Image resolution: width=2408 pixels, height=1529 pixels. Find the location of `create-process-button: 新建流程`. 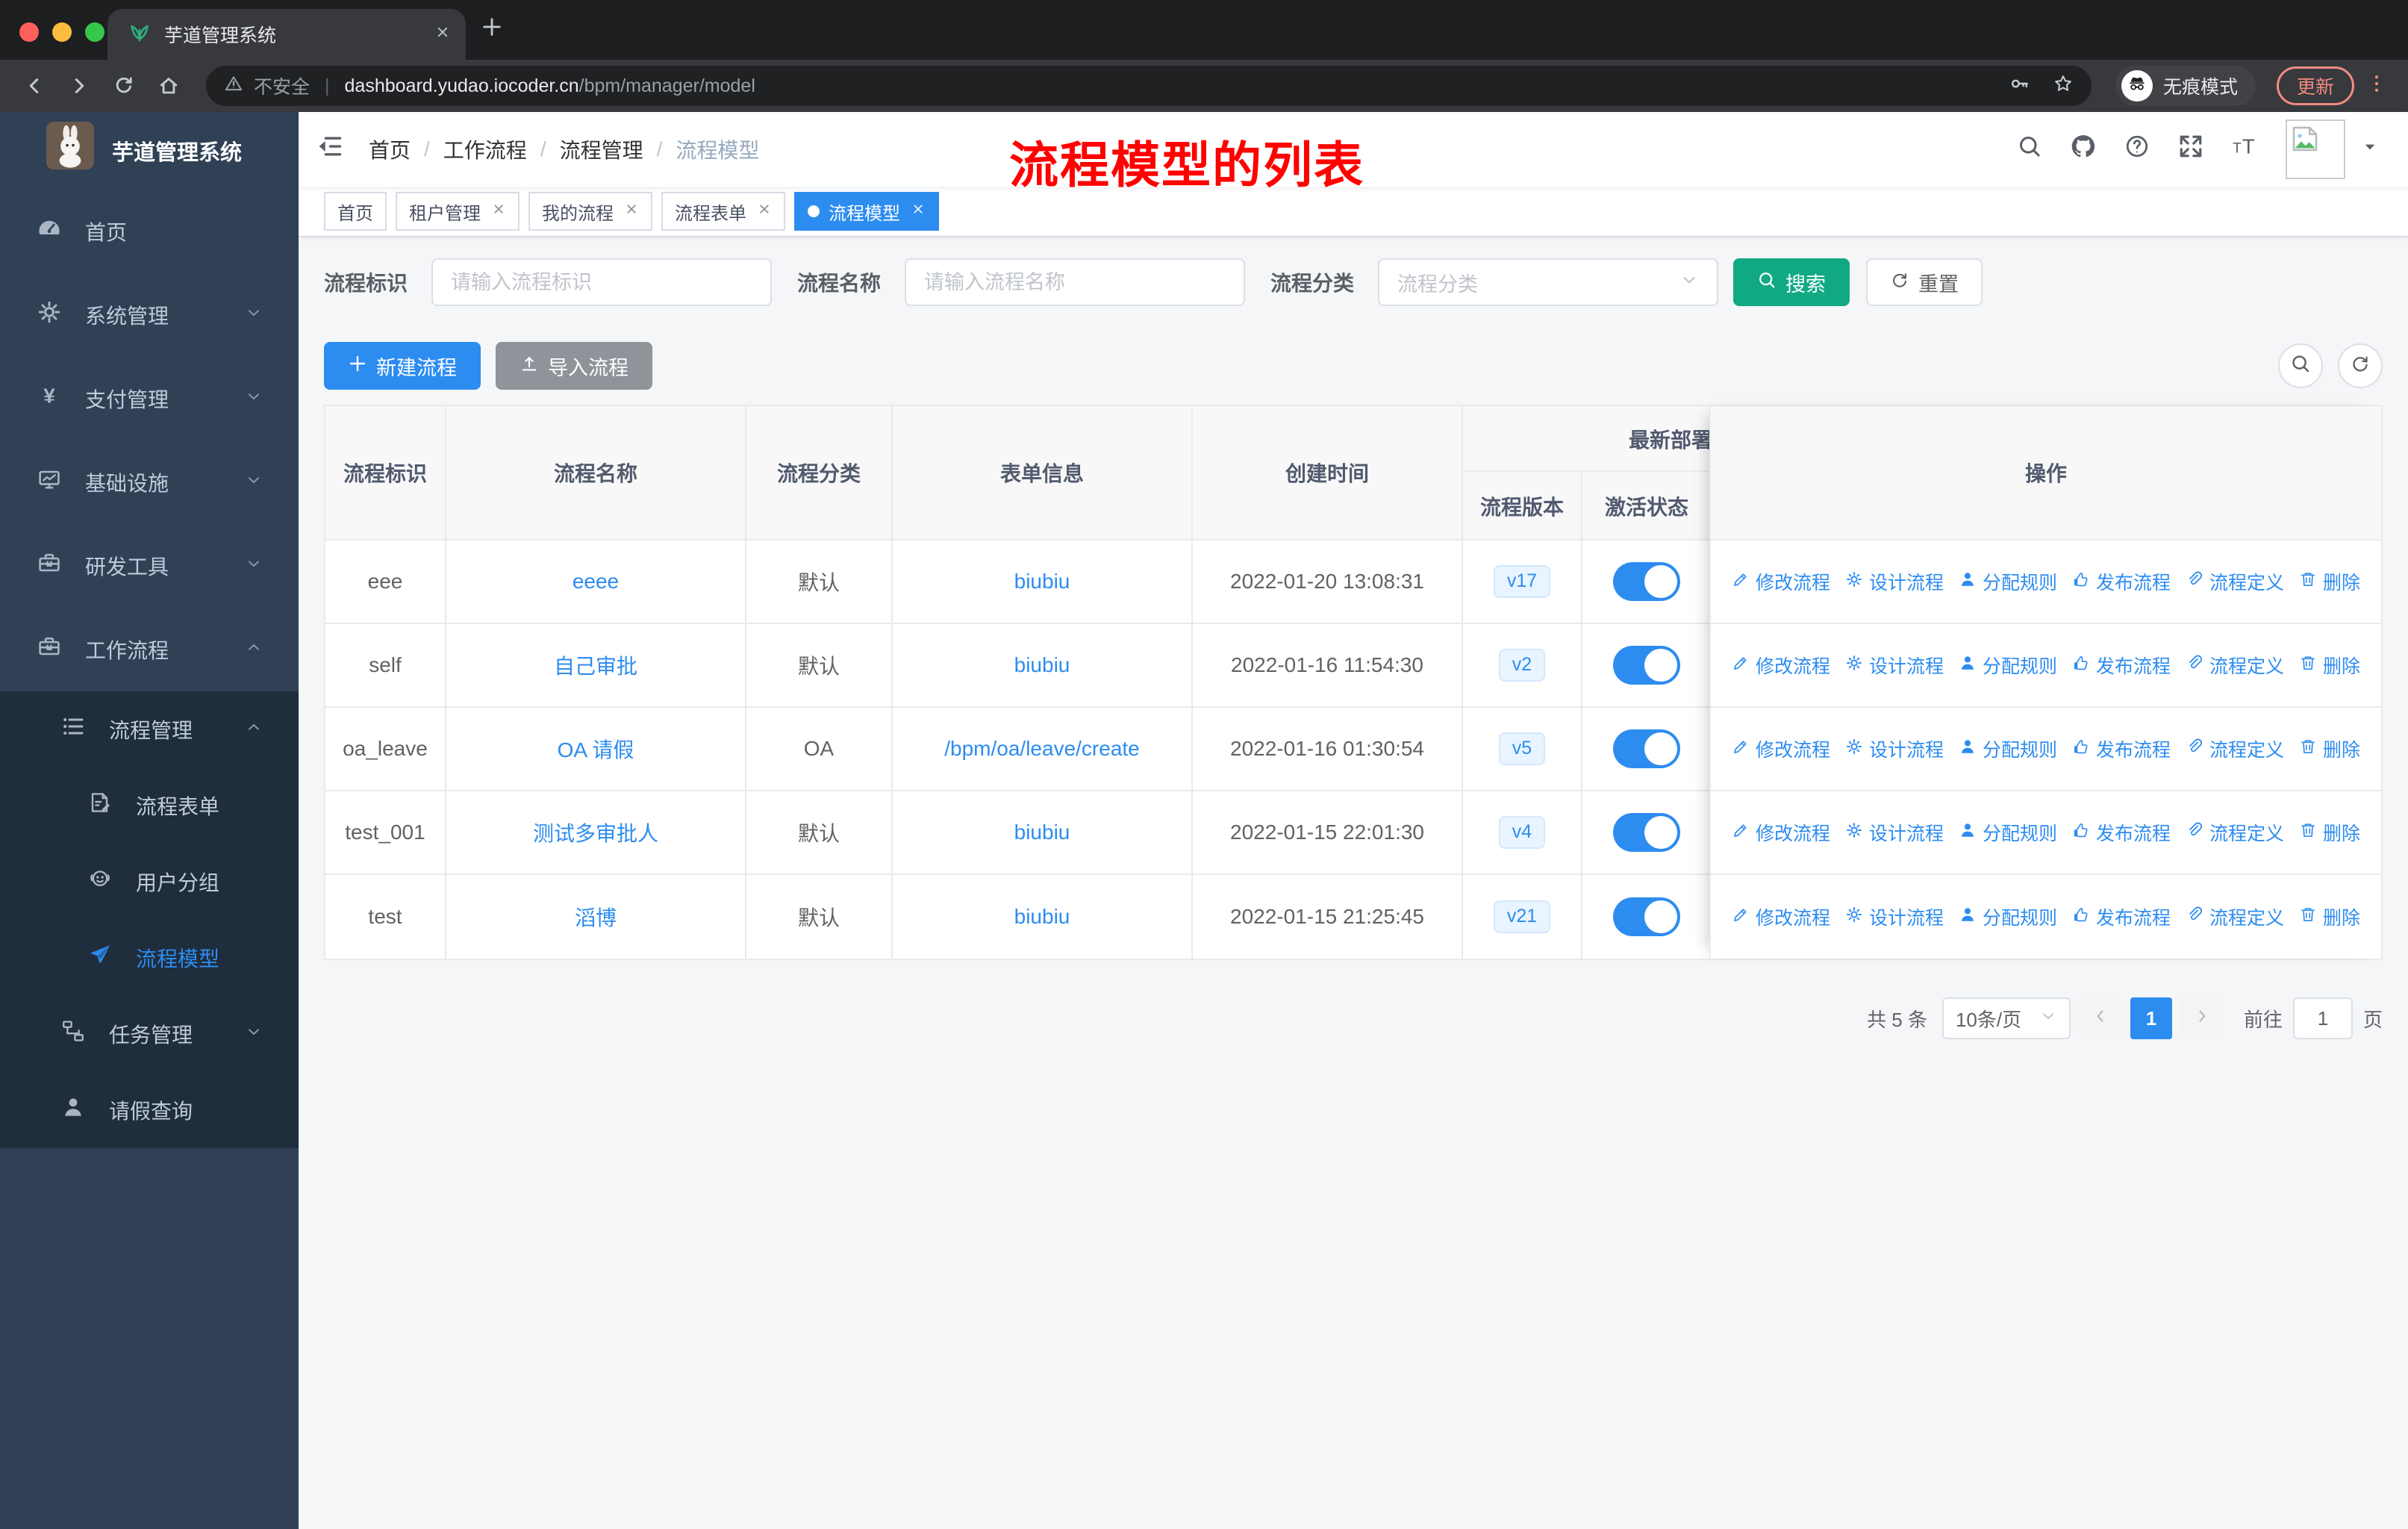

create-process-button: 新建流程 is located at coordinates (402, 366).